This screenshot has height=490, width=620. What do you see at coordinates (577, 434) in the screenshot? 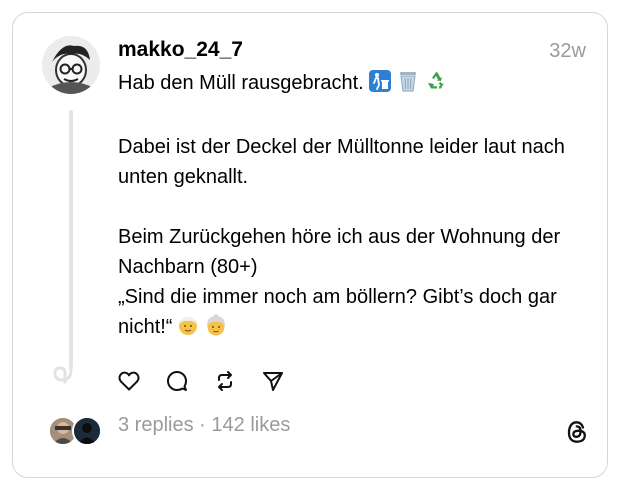
I see `threads-logo-icon` at bounding box center [577, 434].